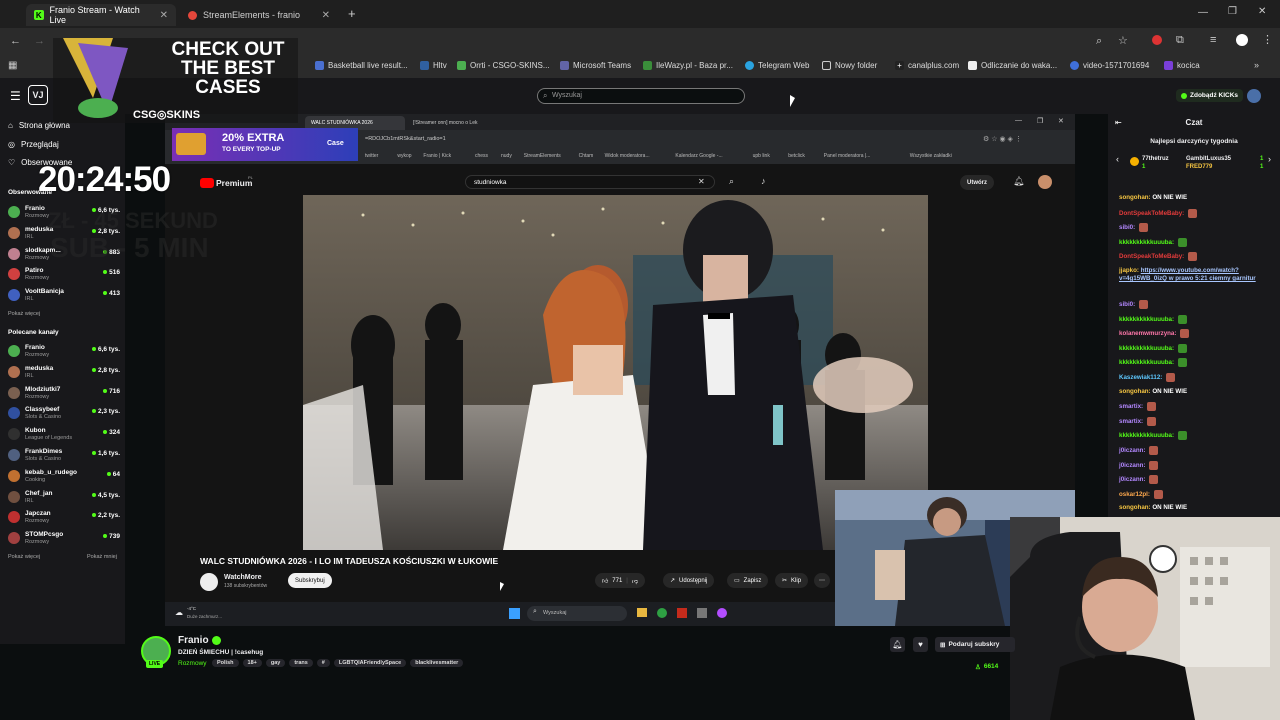  I want to click on sidebar-channel-item: Kubon League of Legends 324, so click(64, 435).